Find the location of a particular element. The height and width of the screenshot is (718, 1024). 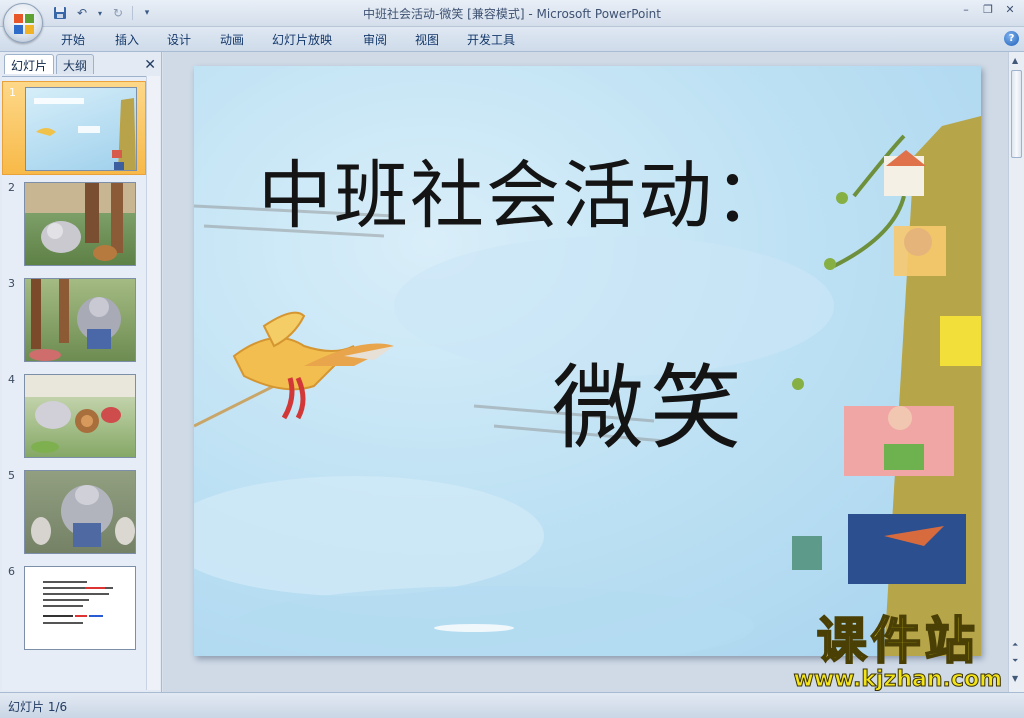

slide-thumbnail-1: 1 is located at coordinates (74, 128).